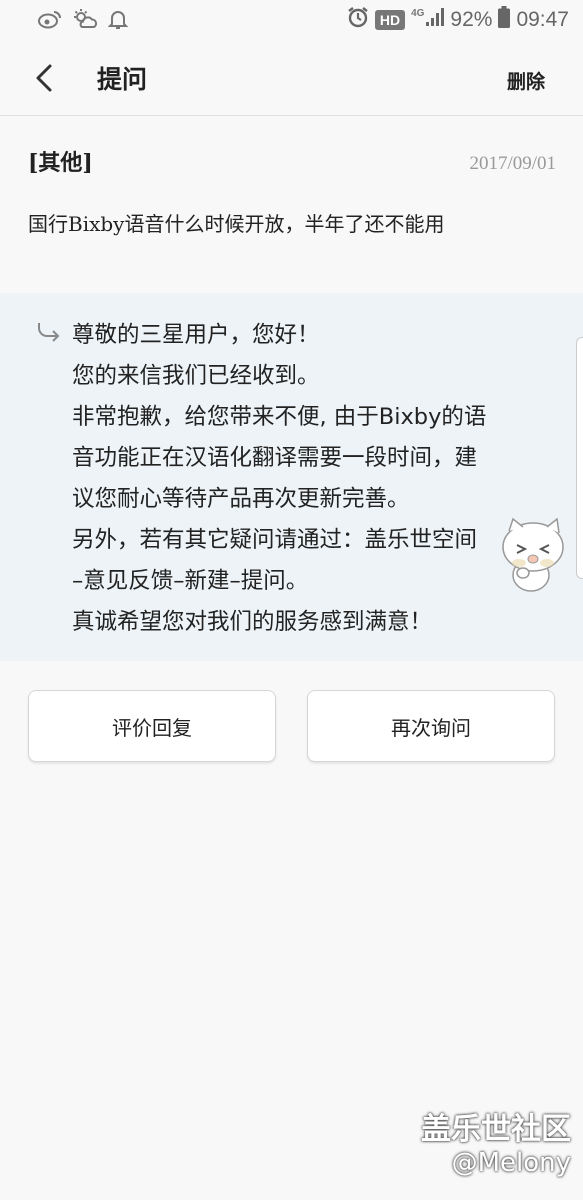 This screenshot has width=583, height=1200. I want to click on battery-percent: 92%, so click(471, 19).